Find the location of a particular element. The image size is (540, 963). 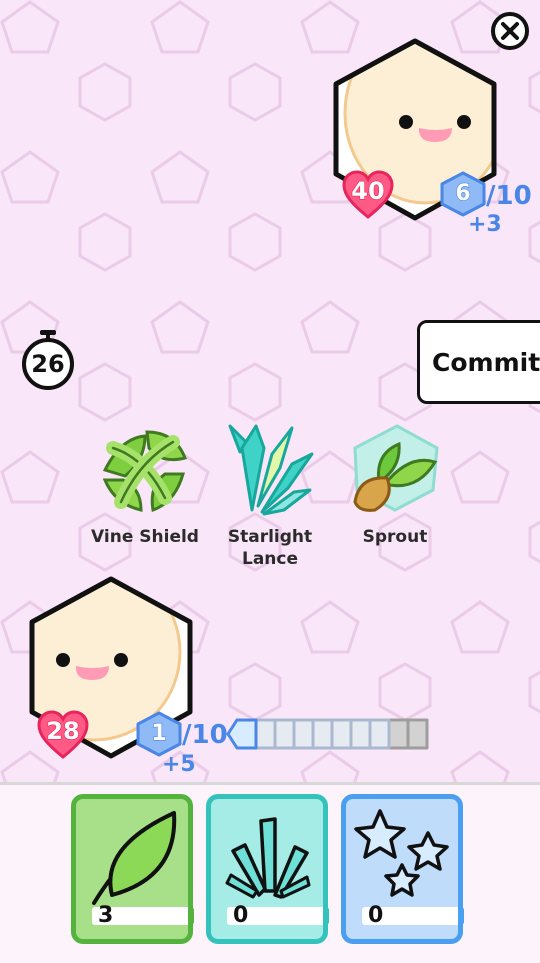

resource-leaf-slot: 3 is located at coordinates (132, 869).